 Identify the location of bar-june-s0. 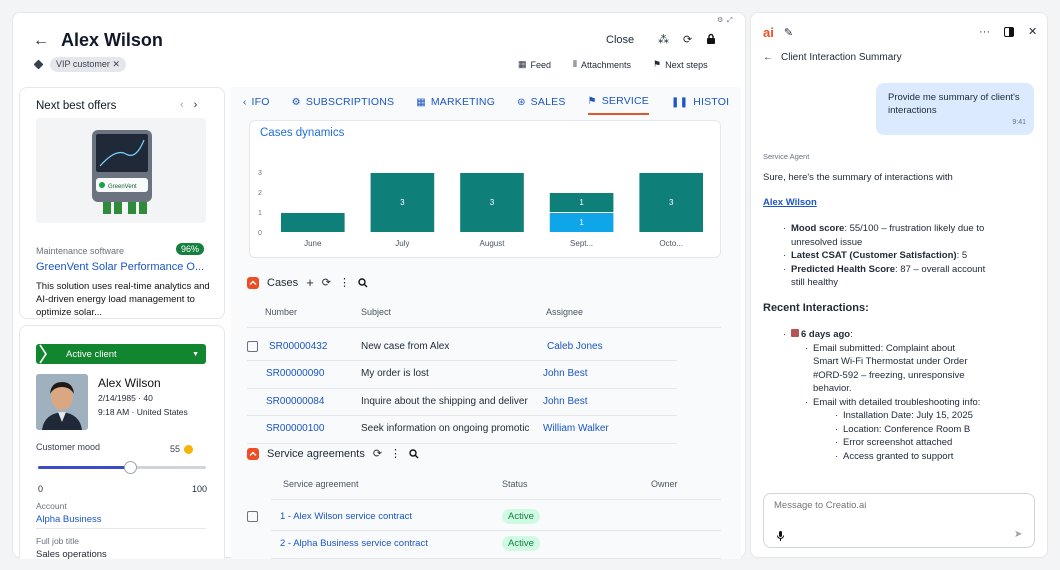
(312, 222).